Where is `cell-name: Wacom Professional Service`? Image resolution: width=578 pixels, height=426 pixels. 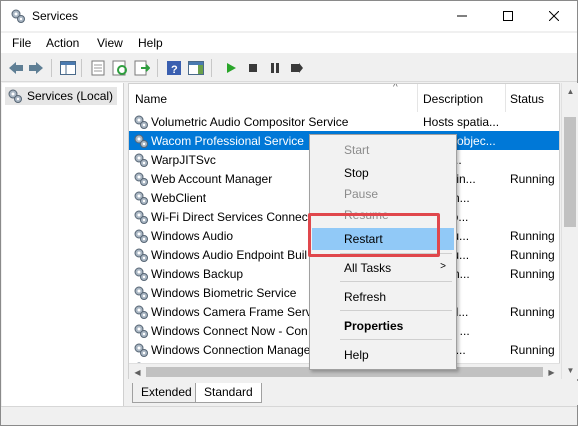
cell-name: Wacom Professional Service is located at coordinates (227, 141).